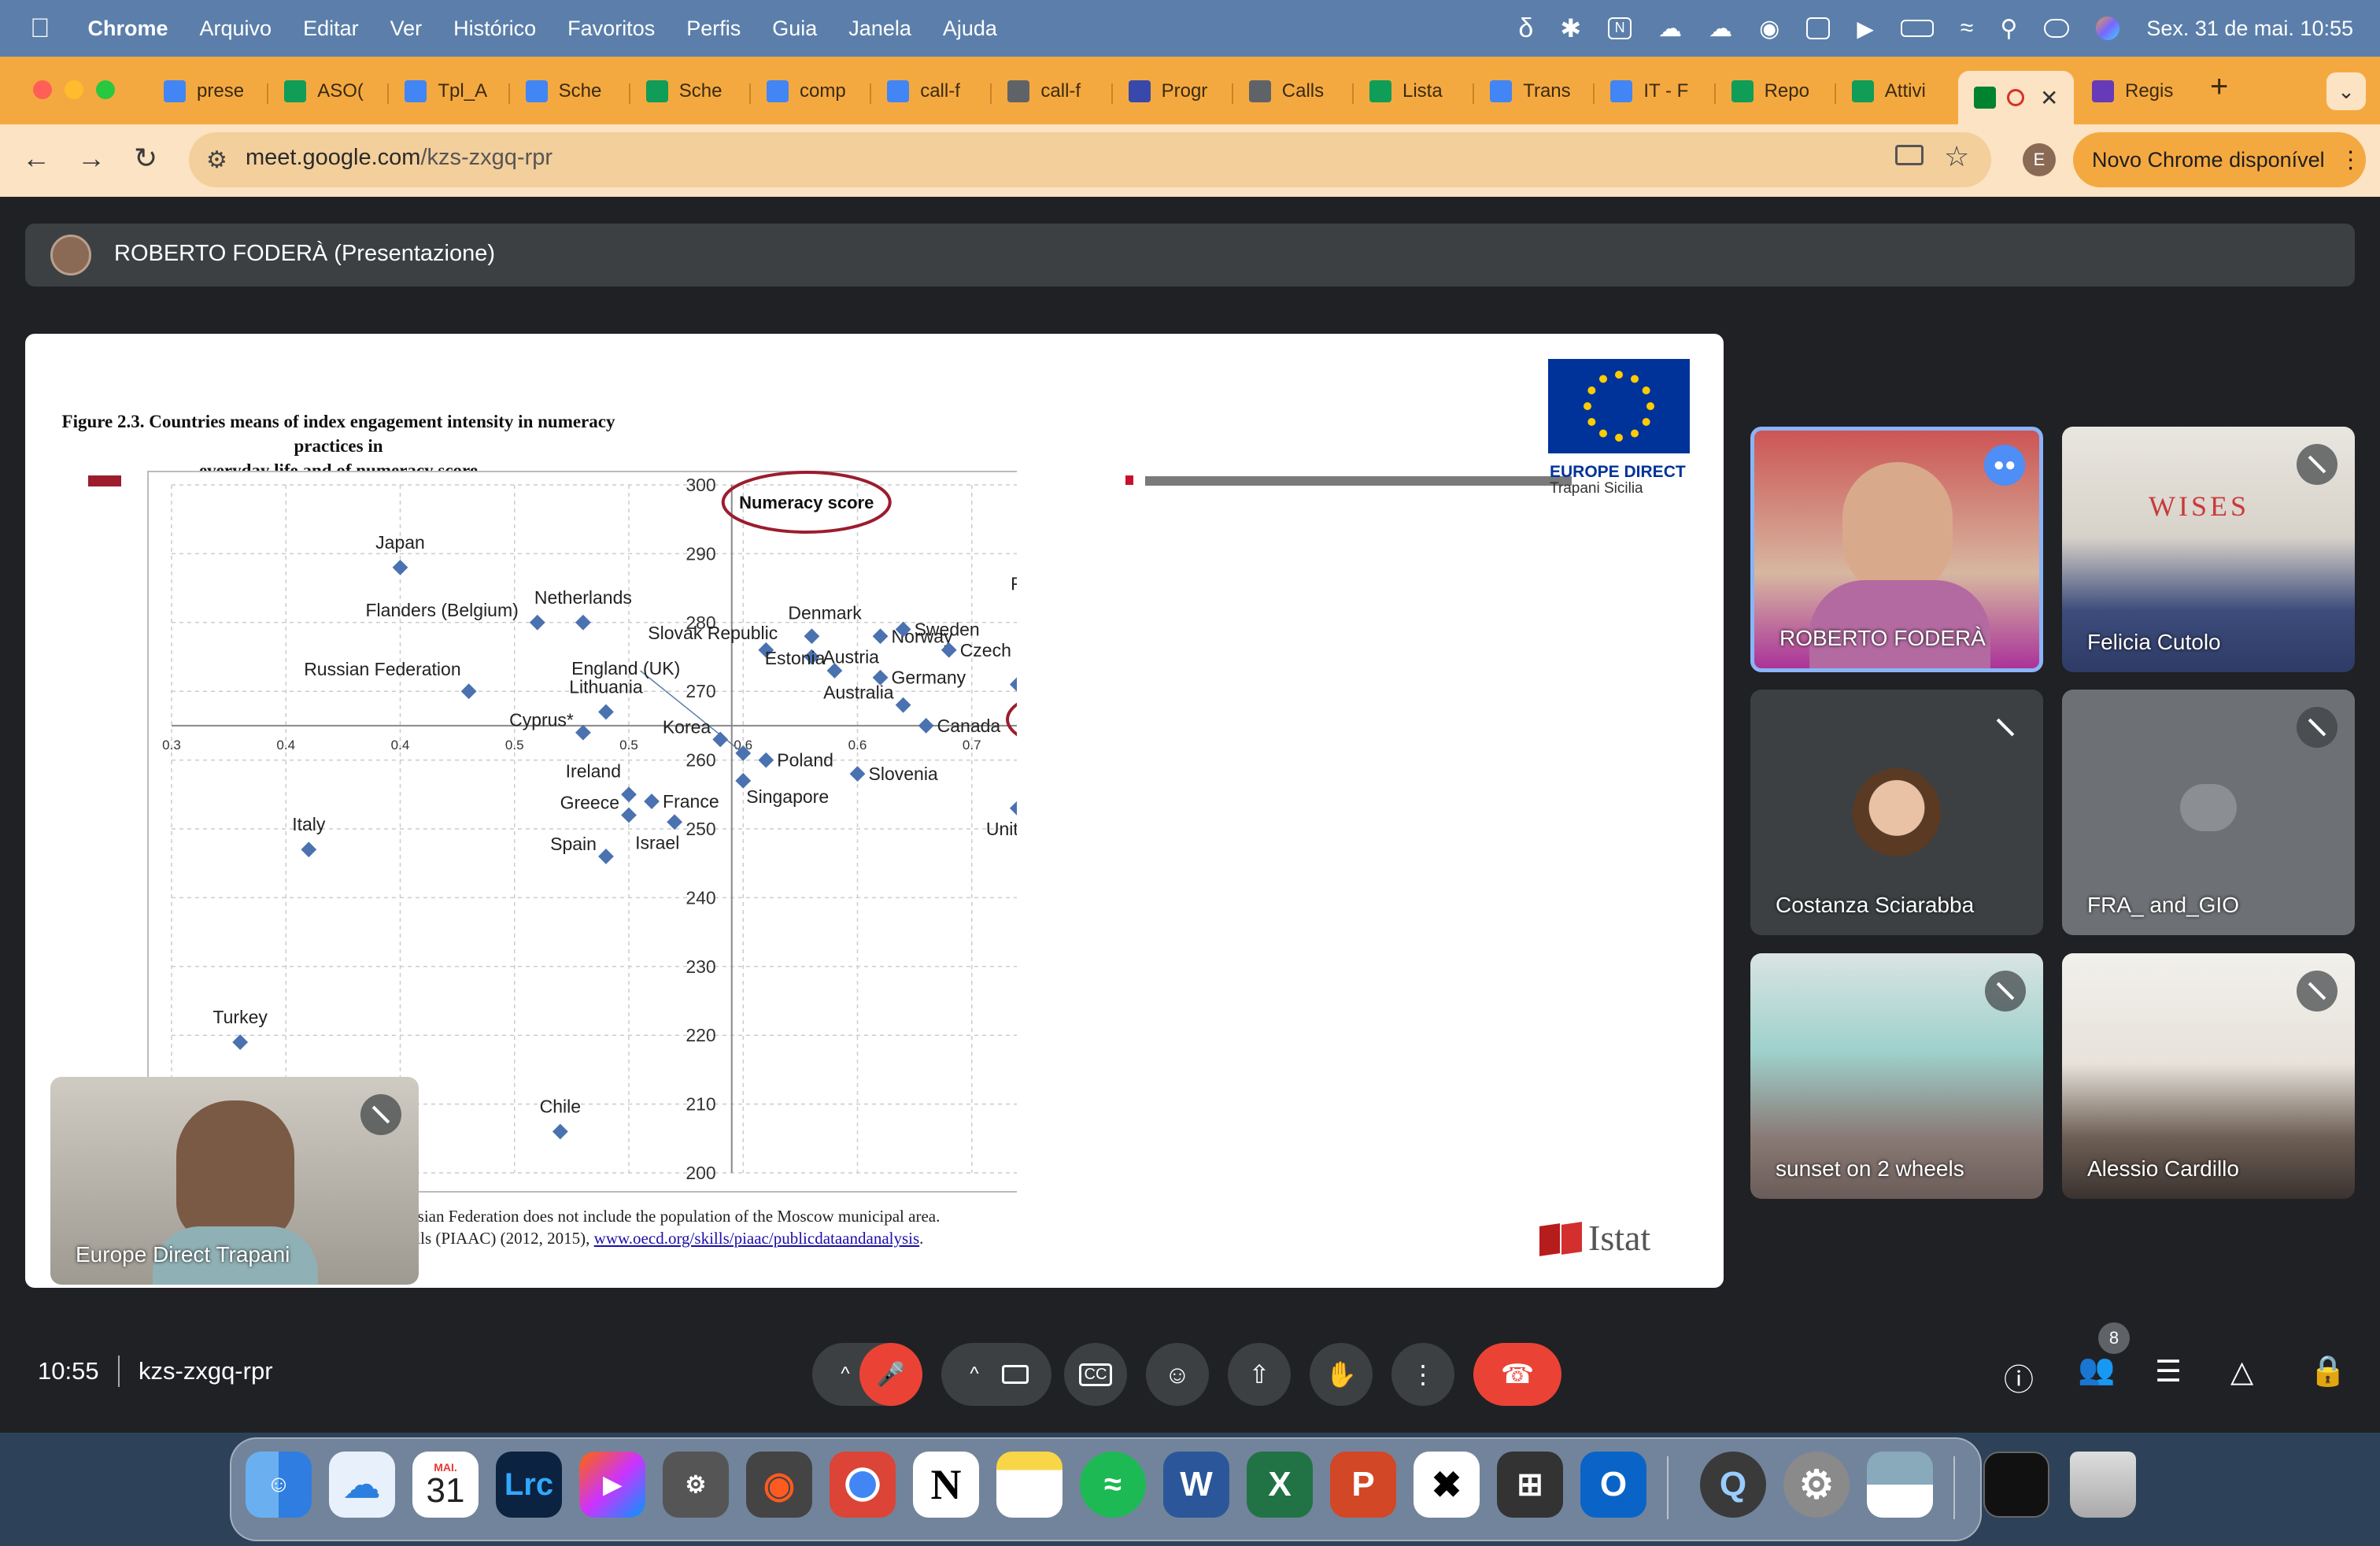 The width and height of the screenshot is (2380, 1546). What do you see at coordinates (2241, 1371) in the screenshot?
I see `activities-icon: △` at bounding box center [2241, 1371].